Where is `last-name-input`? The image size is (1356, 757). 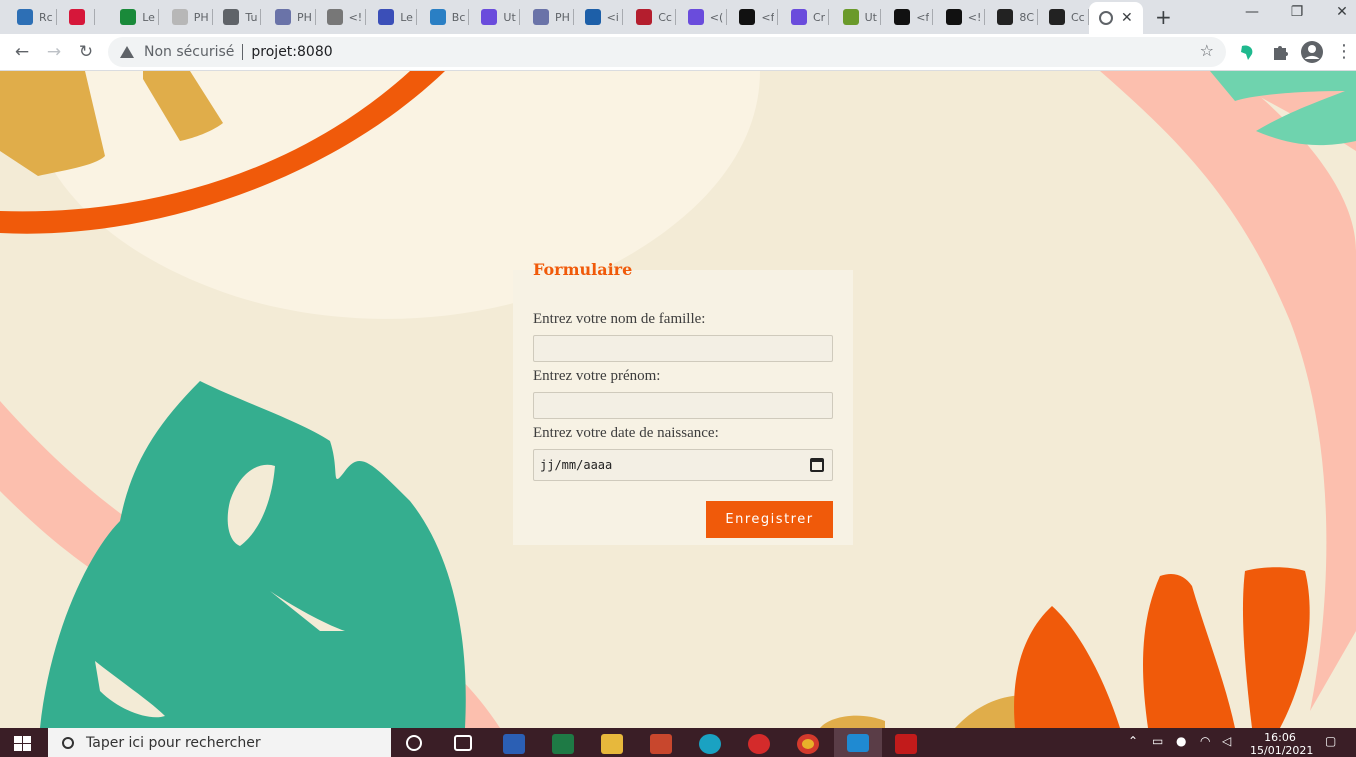 last-name-input is located at coordinates (683, 348).